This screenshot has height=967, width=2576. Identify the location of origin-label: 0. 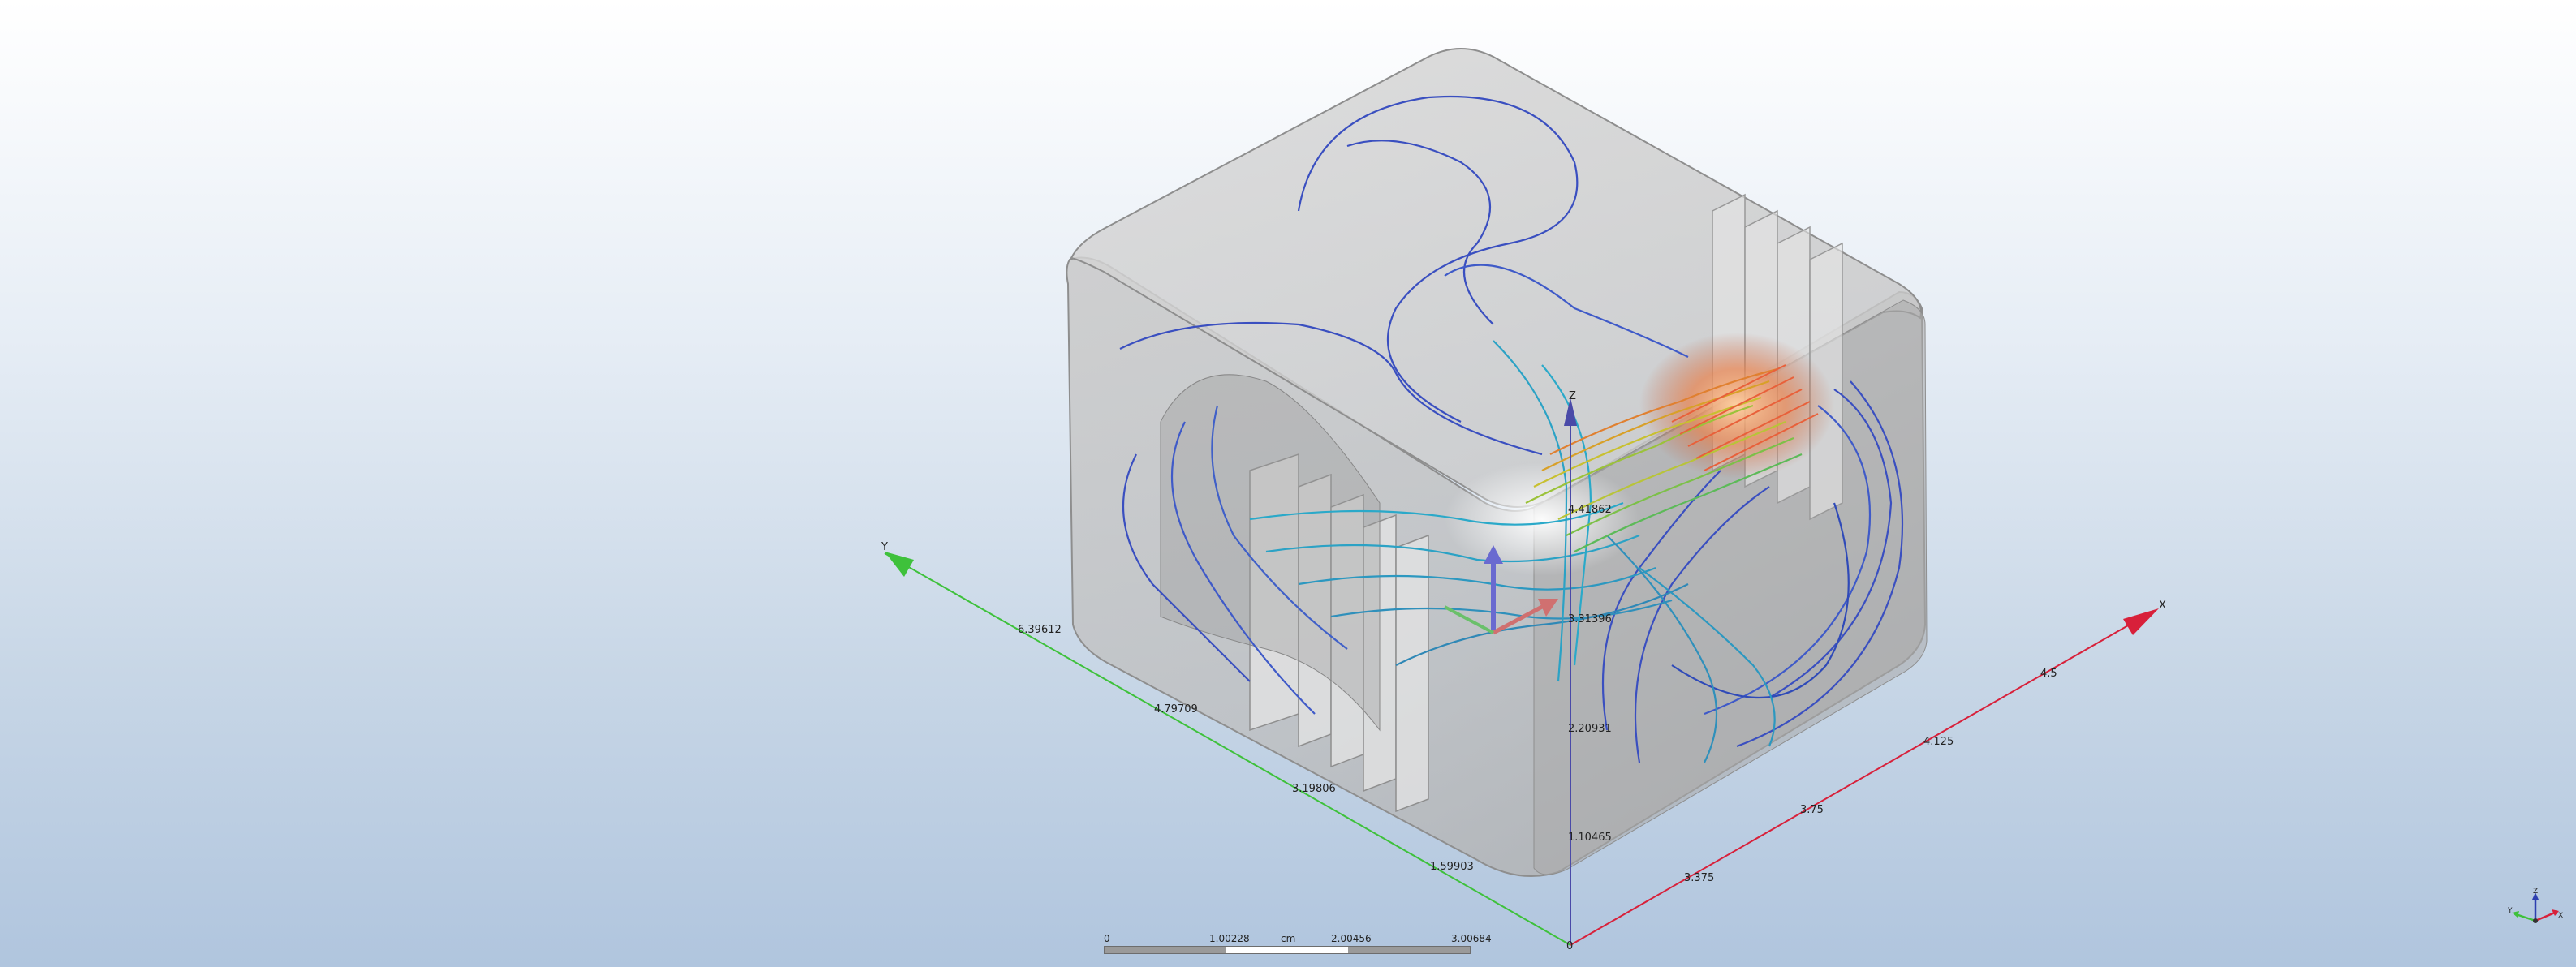
(1570, 946).